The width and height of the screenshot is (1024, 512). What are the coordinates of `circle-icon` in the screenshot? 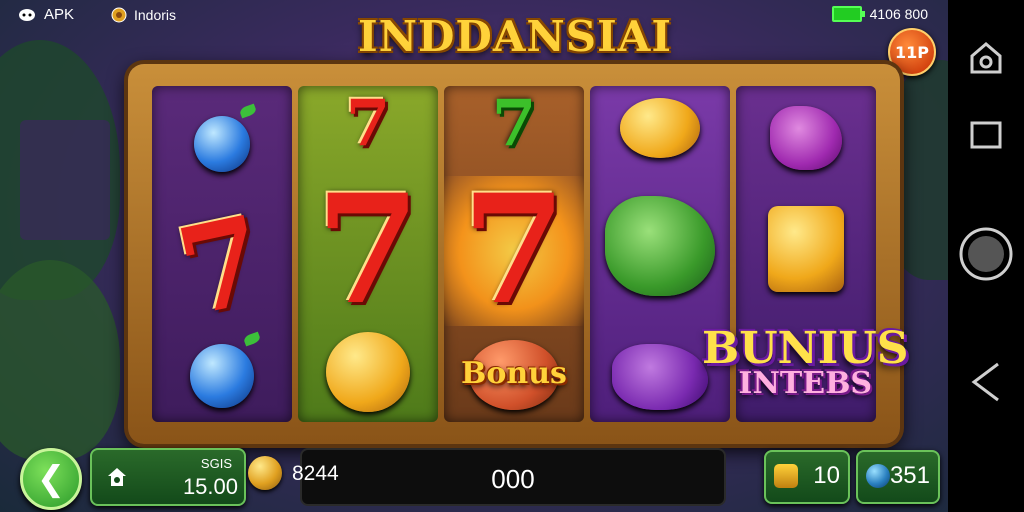 It's located at (986, 254).